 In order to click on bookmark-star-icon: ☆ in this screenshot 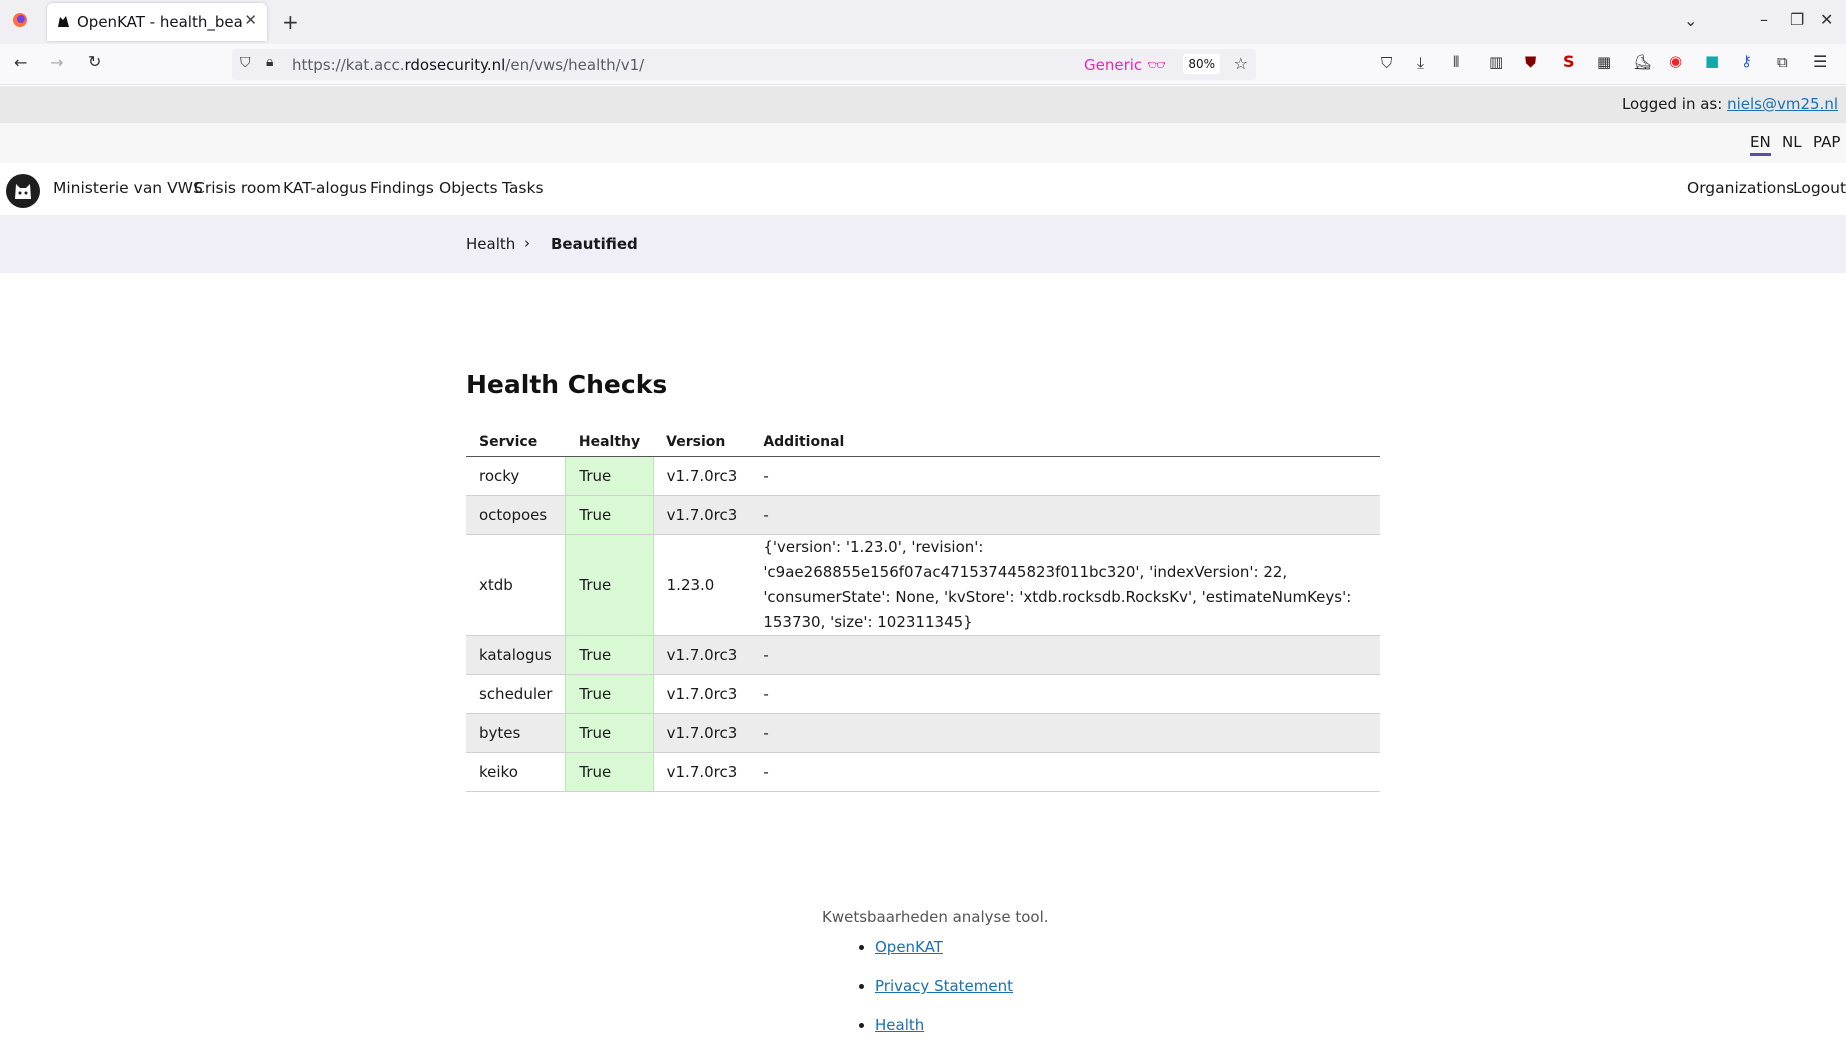, I will do `click(1241, 63)`.